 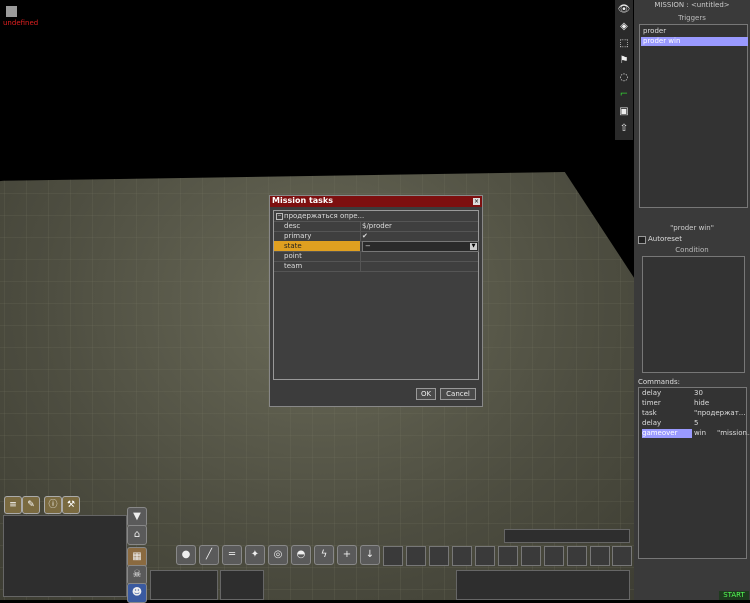 I want to click on torch-icon: ✦, so click(x=255, y=555).